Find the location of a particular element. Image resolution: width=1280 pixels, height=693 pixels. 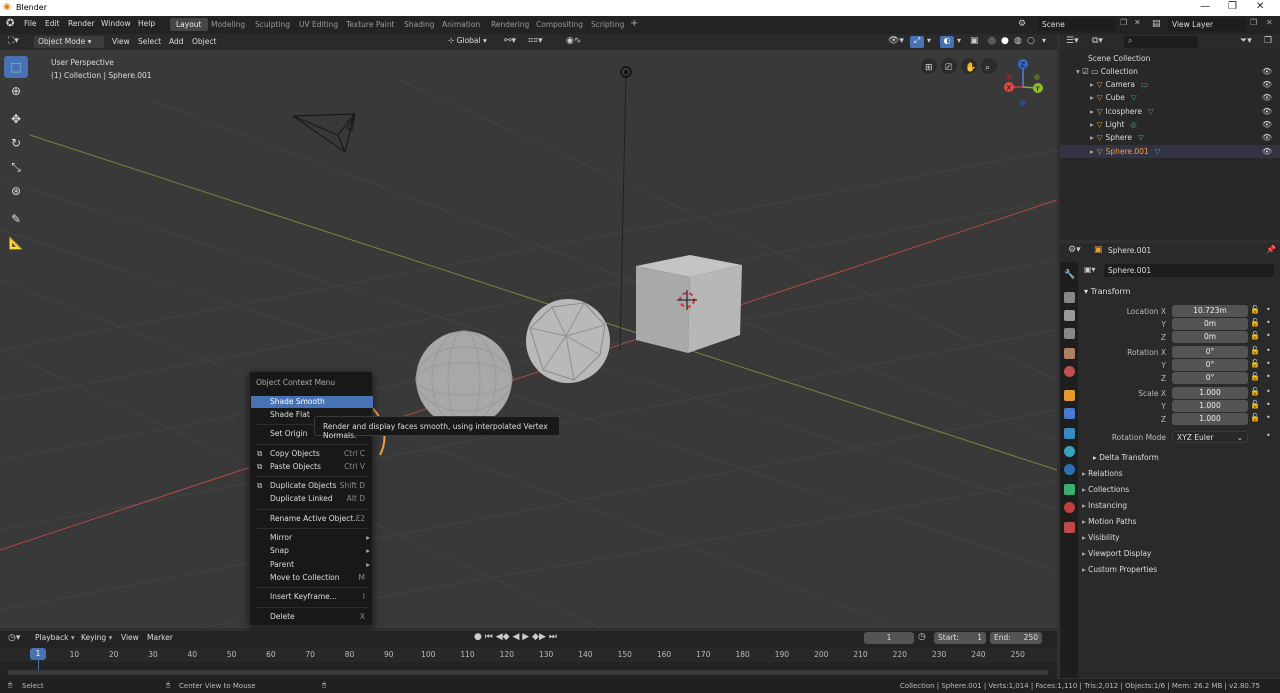

rotation-y-field: 0° is located at coordinates (1210, 365).